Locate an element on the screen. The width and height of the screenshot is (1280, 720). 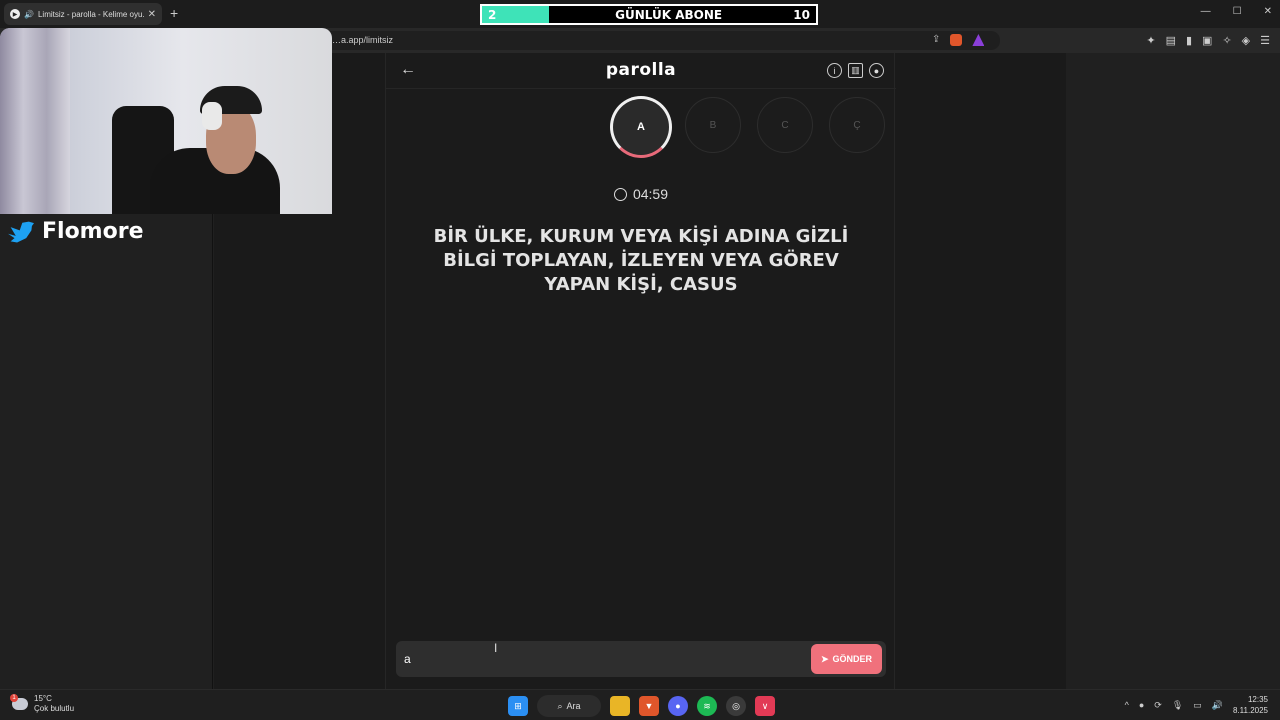
answer-input is located at coordinates (604, 659).